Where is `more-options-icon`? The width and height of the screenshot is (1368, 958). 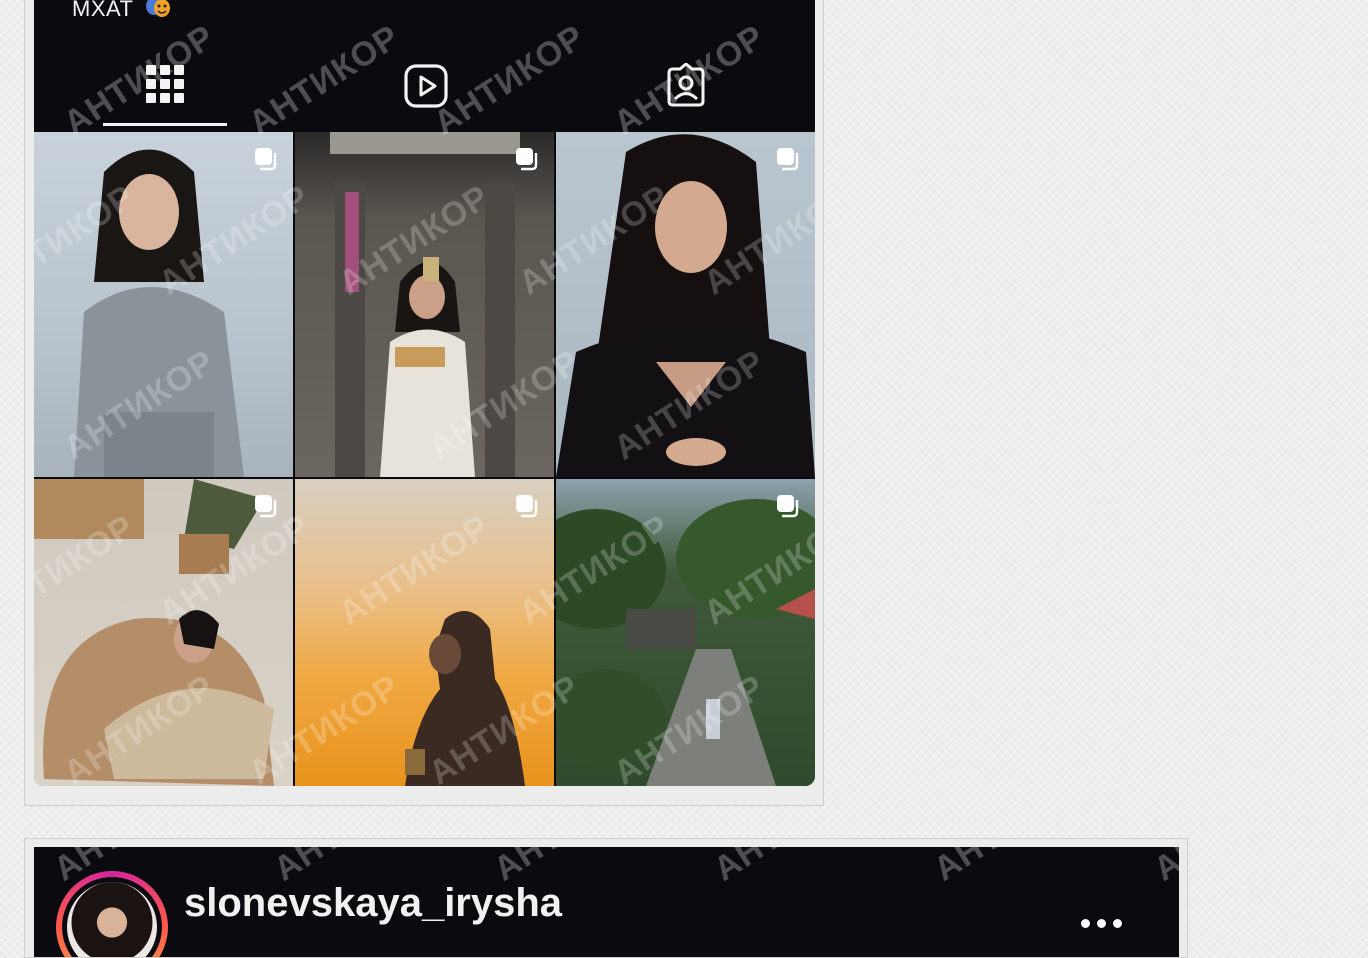
more-options-icon is located at coordinates (1106, 923).